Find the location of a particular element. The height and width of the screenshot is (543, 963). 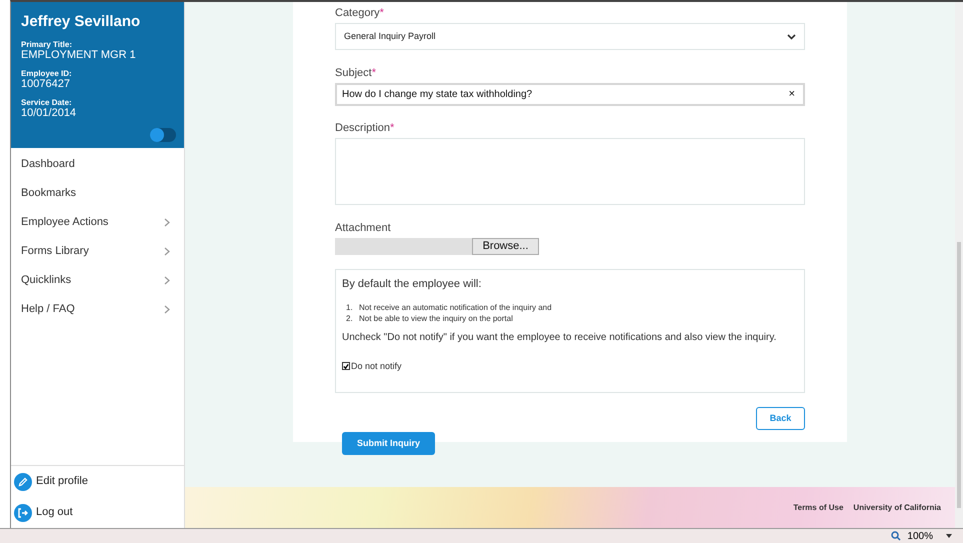

footer-link: University of California is located at coordinates (897, 508).